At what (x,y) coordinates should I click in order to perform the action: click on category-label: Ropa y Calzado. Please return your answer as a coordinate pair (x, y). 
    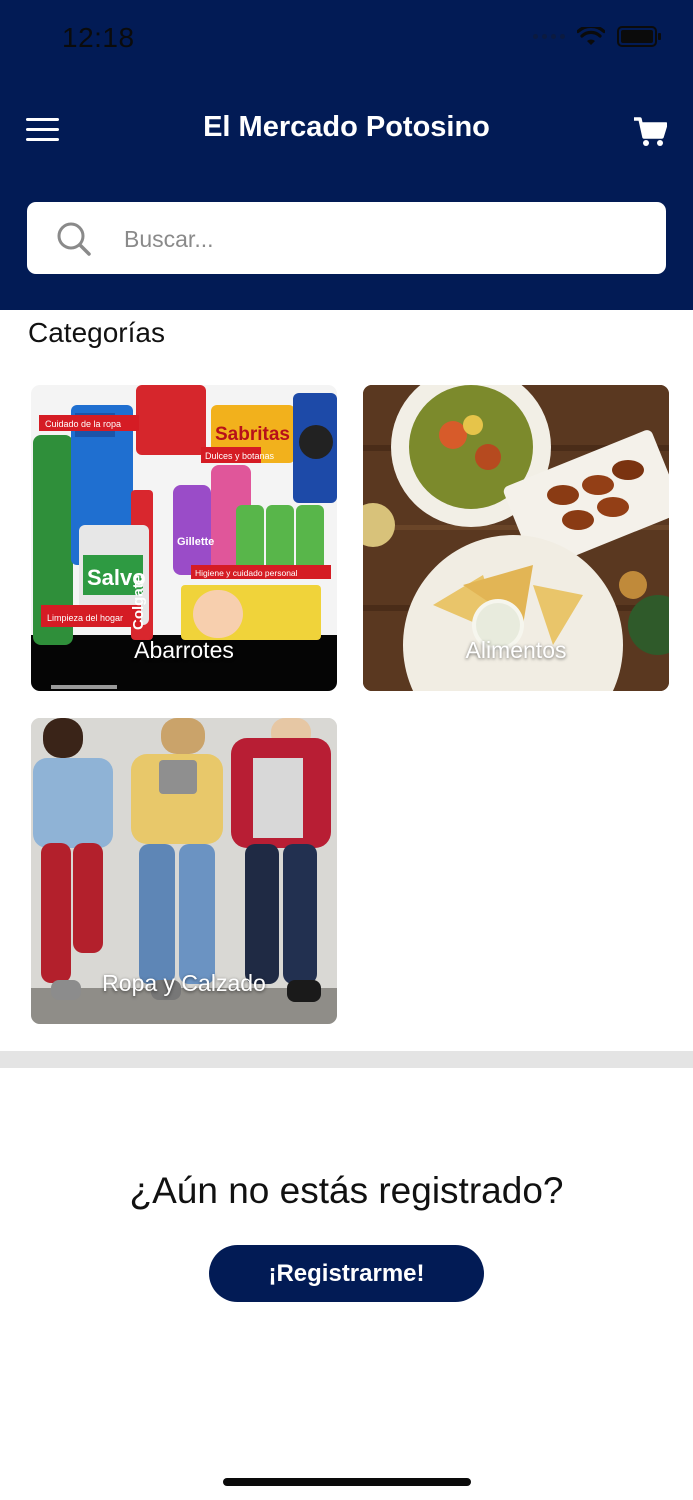
    Looking at the image, I should click on (184, 983).